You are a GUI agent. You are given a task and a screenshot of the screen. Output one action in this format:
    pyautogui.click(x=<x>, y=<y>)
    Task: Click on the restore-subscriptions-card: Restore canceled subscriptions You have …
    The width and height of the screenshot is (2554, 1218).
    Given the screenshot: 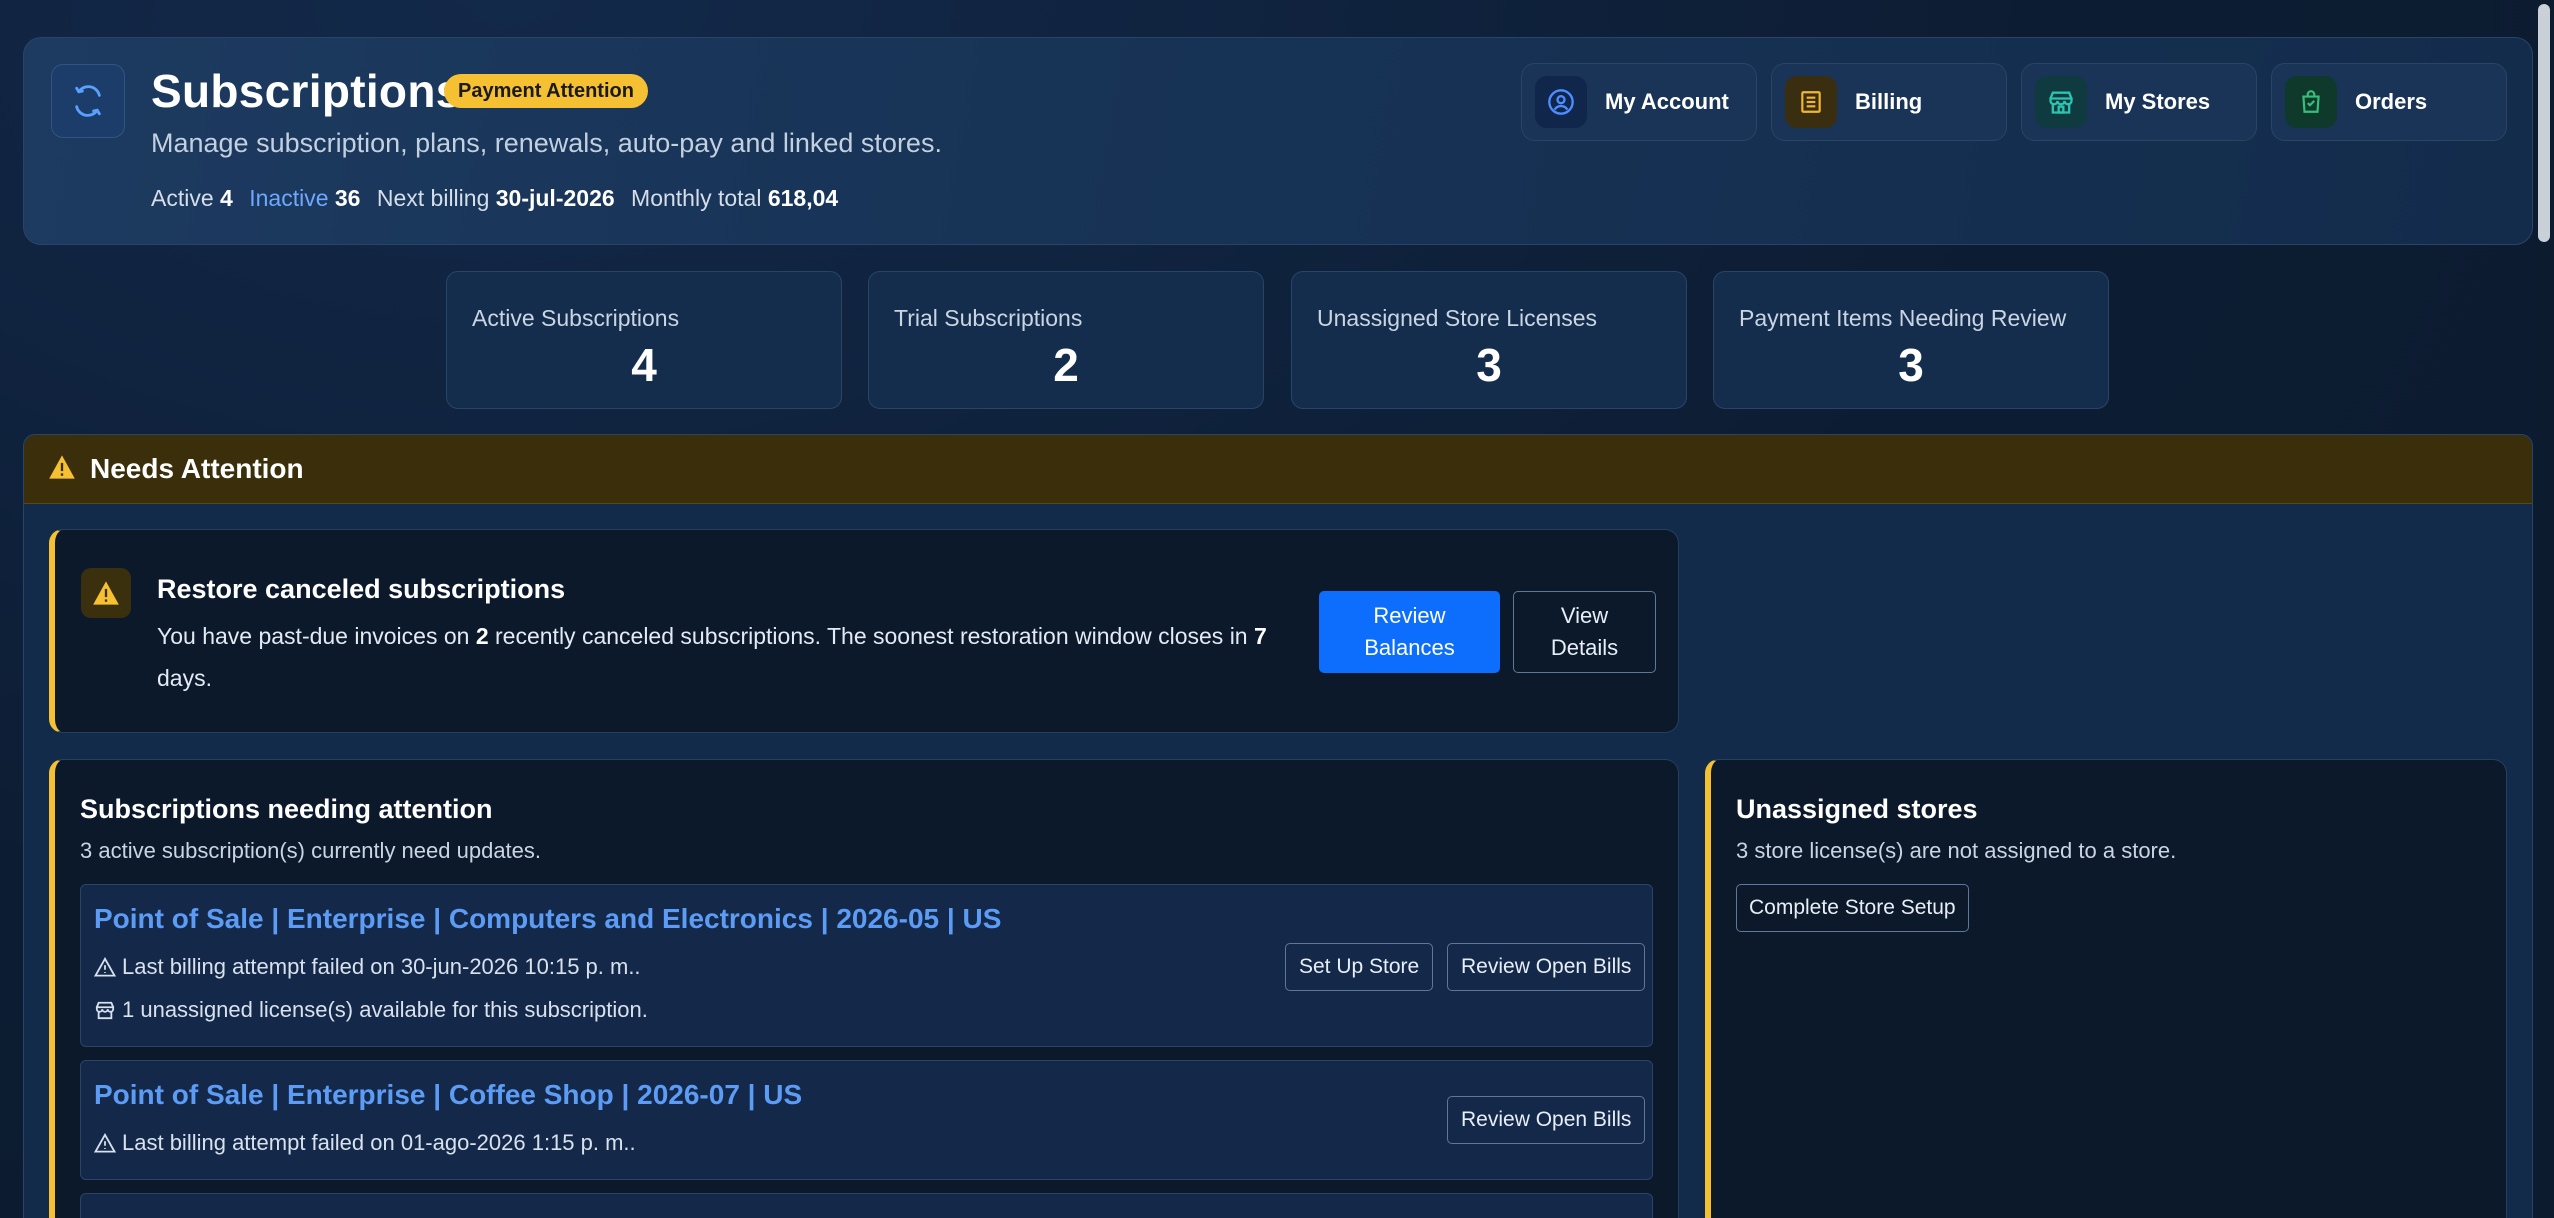 What is the action you would take?
    pyautogui.click(x=864, y=631)
    